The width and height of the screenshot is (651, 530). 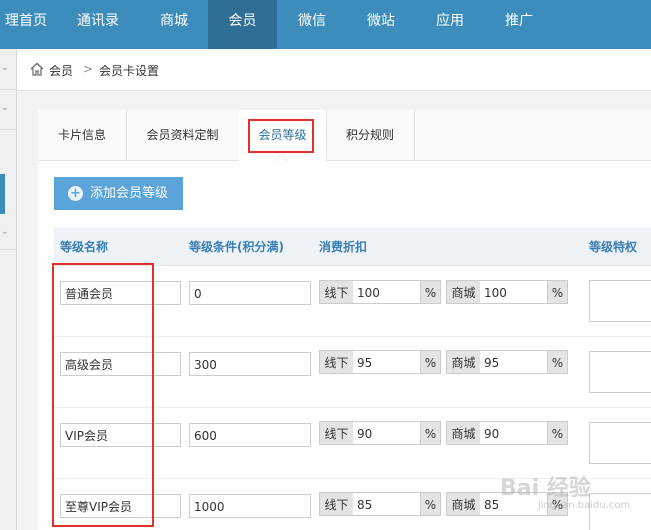 What do you see at coordinates (8, 289) in the screenshot?
I see `sidebar: ⌄ ⌄ ⌄` at bounding box center [8, 289].